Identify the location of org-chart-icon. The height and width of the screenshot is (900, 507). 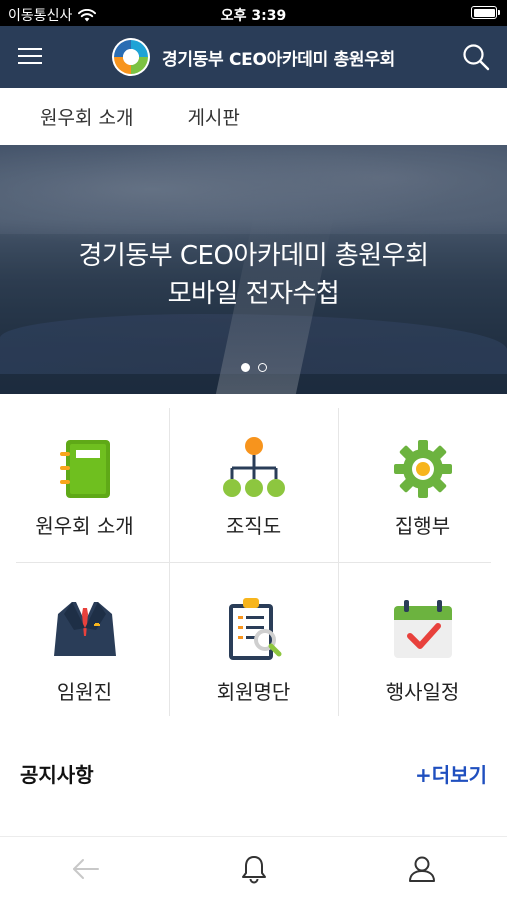
(253, 467).